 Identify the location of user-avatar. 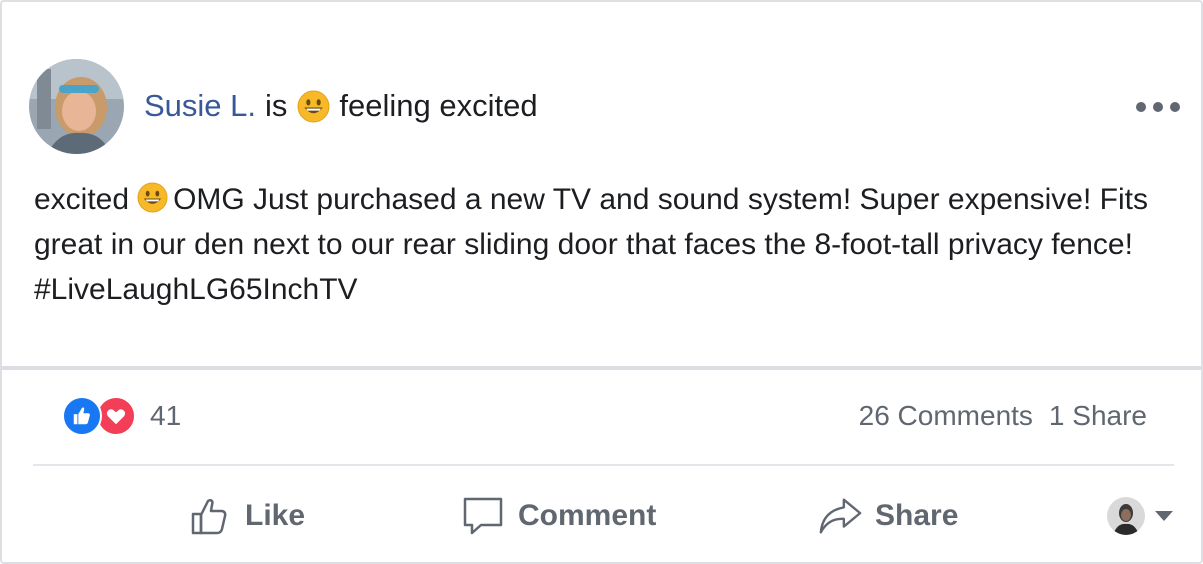
(1126, 516).